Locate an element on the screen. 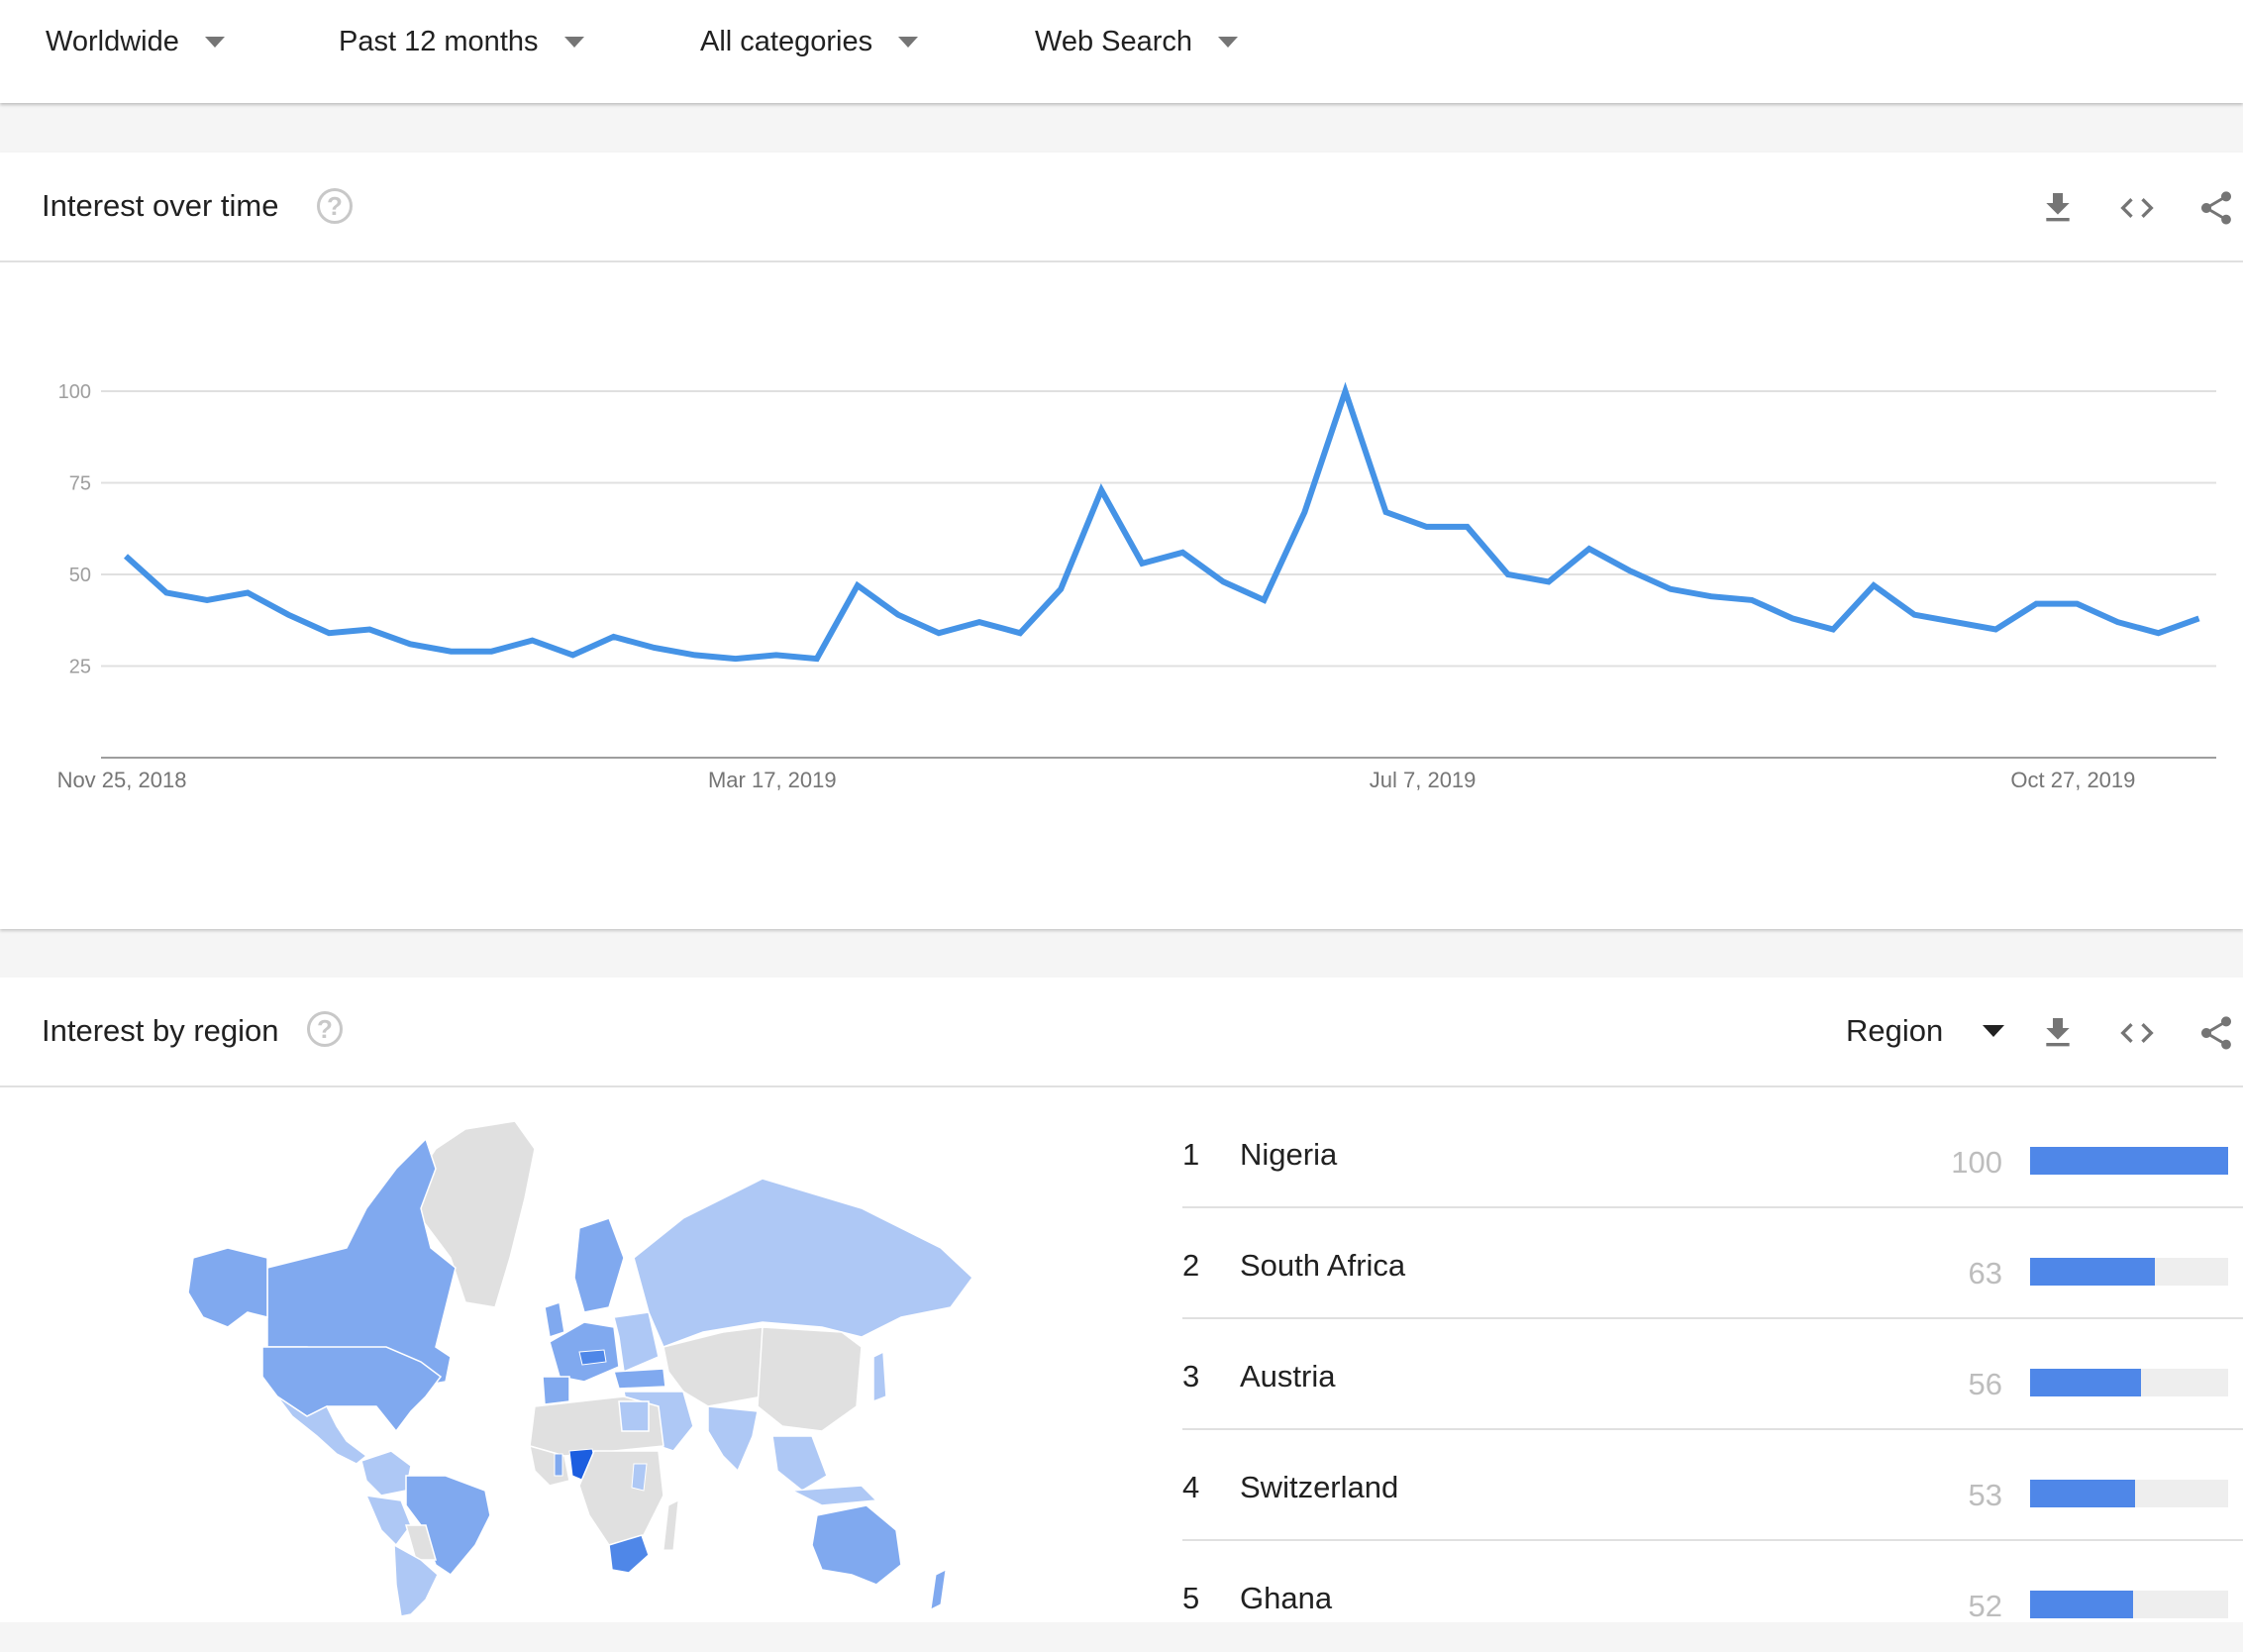 The image size is (2243, 1652). map-region-china-mongolia is located at coordinates (810, 1379).